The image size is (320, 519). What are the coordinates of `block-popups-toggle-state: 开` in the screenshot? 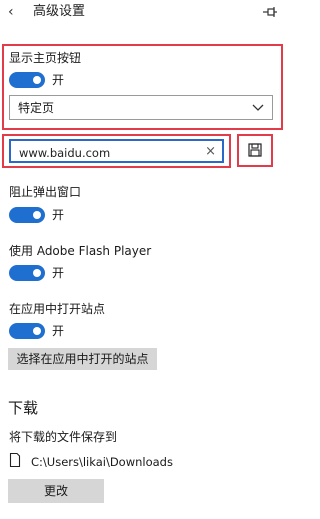 It's located at (58, 215).